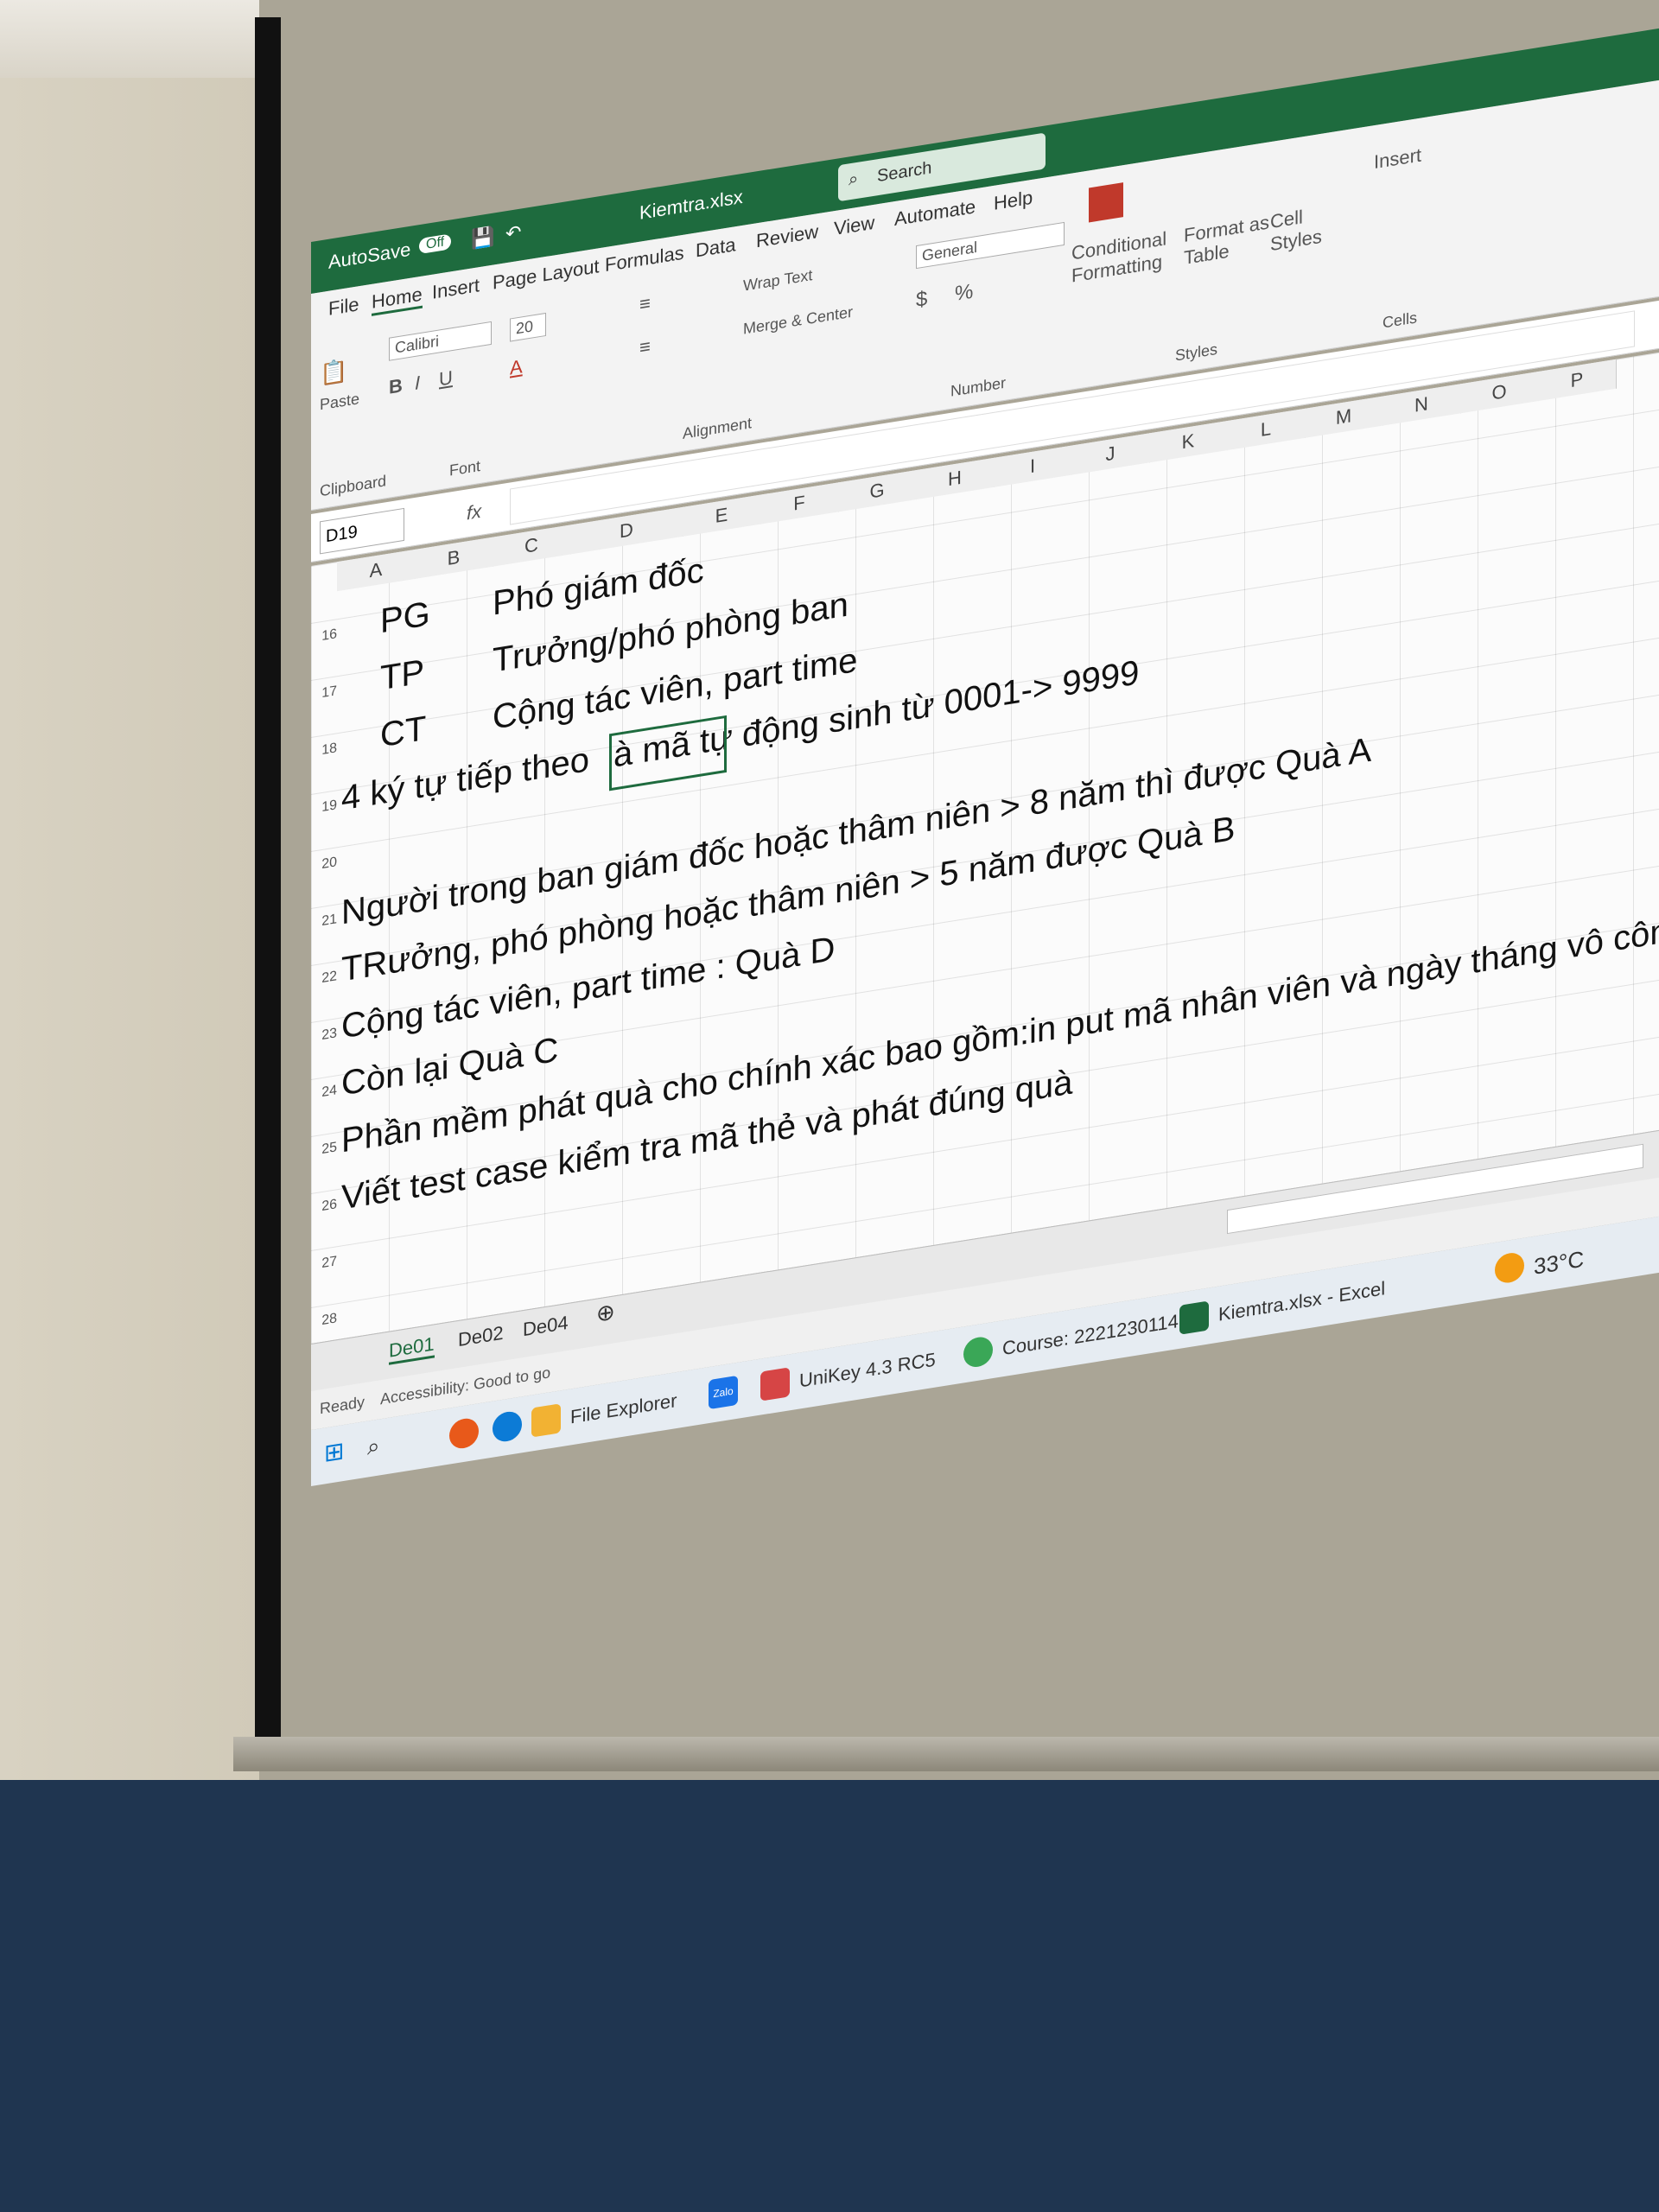 This screenshot has height=2212, width=1659. Describe the element at coordinates (405, 617) in the screenshot. I see `cell-b16: PG` at that location.